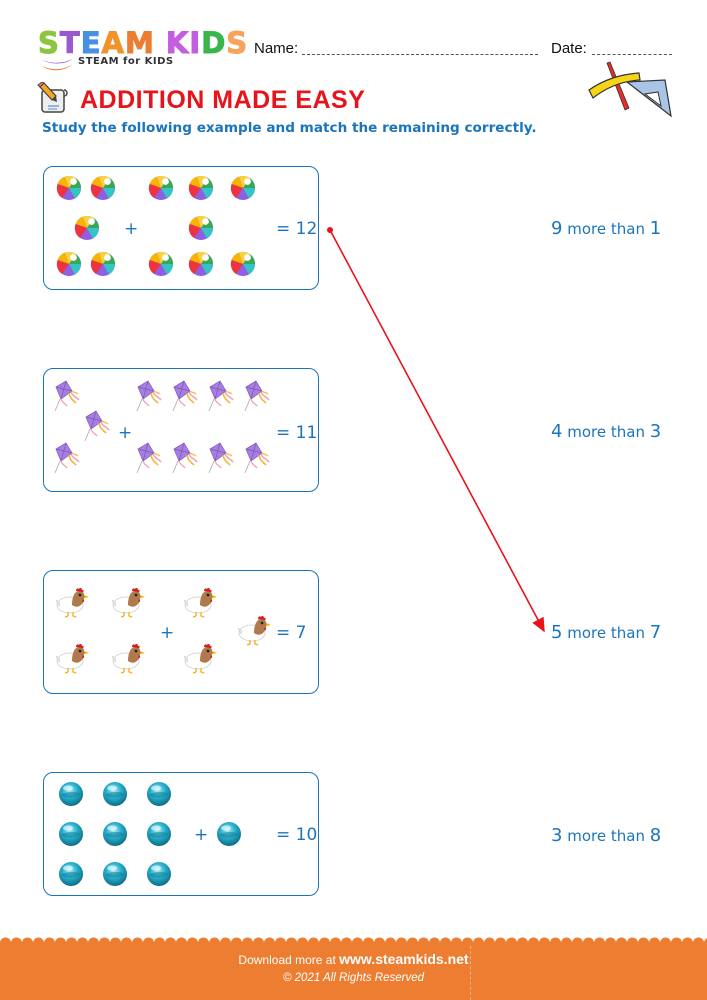  What do you see at coordinates (632, 54) in the screenshot?
I see `date-field` at bounding box center [632, 54].